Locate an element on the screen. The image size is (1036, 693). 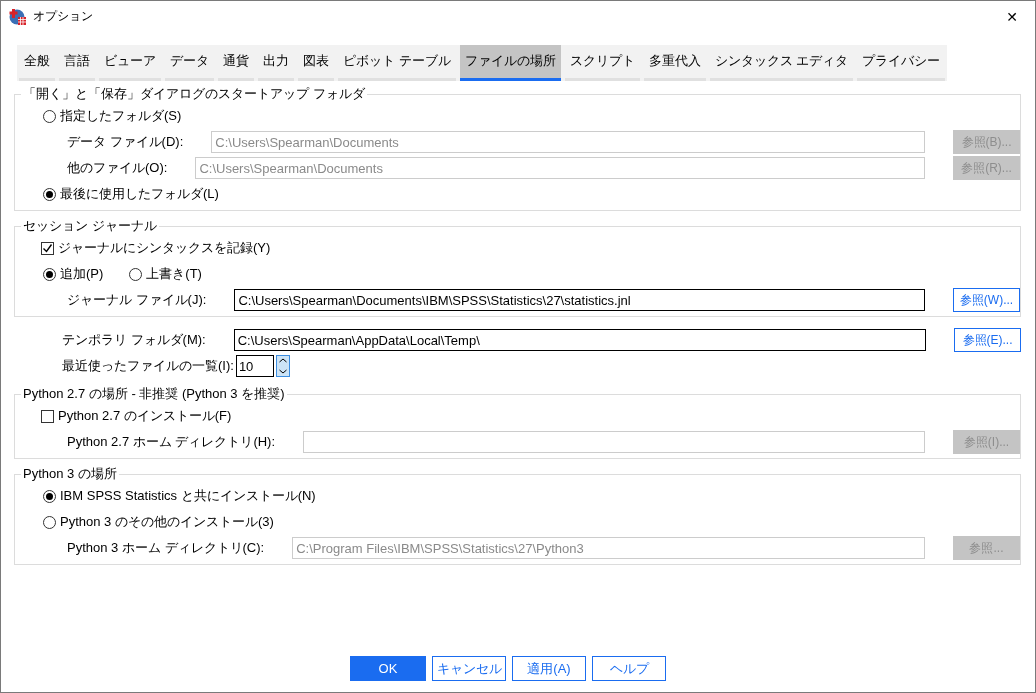
radio-label: Python 3 のその他のインストール(3) is located at coordinates (167, 522).